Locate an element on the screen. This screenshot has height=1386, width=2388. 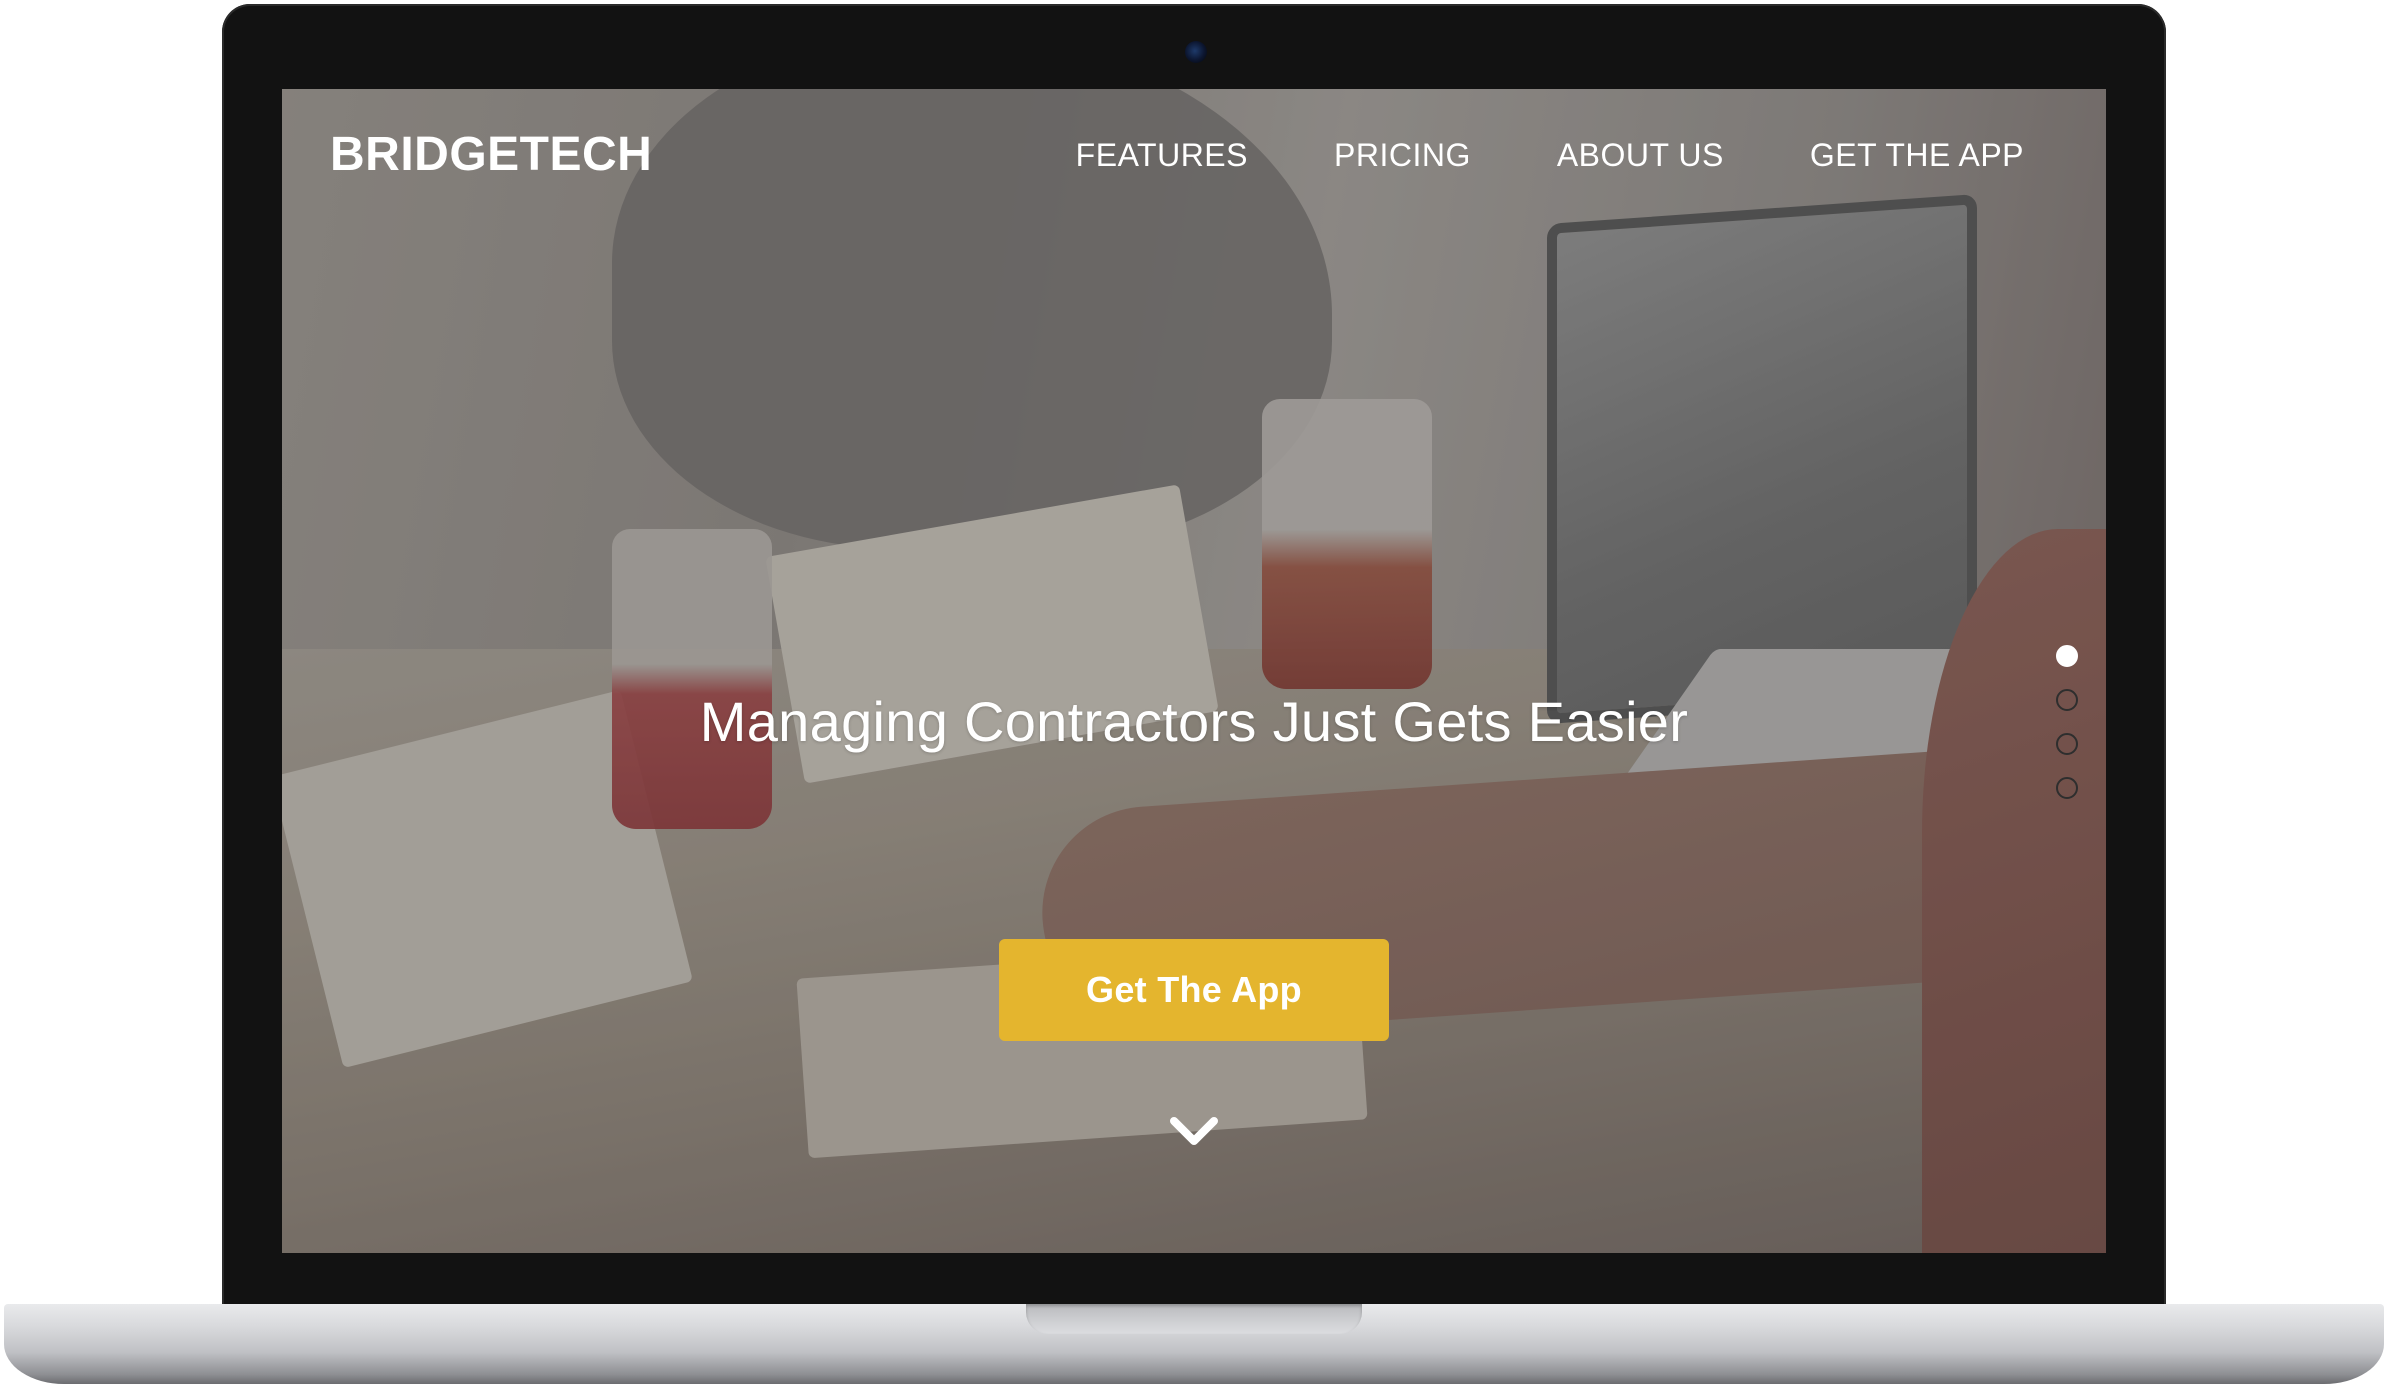
nav-link-pricing: PRICING is located at coordinates (1402, 155).